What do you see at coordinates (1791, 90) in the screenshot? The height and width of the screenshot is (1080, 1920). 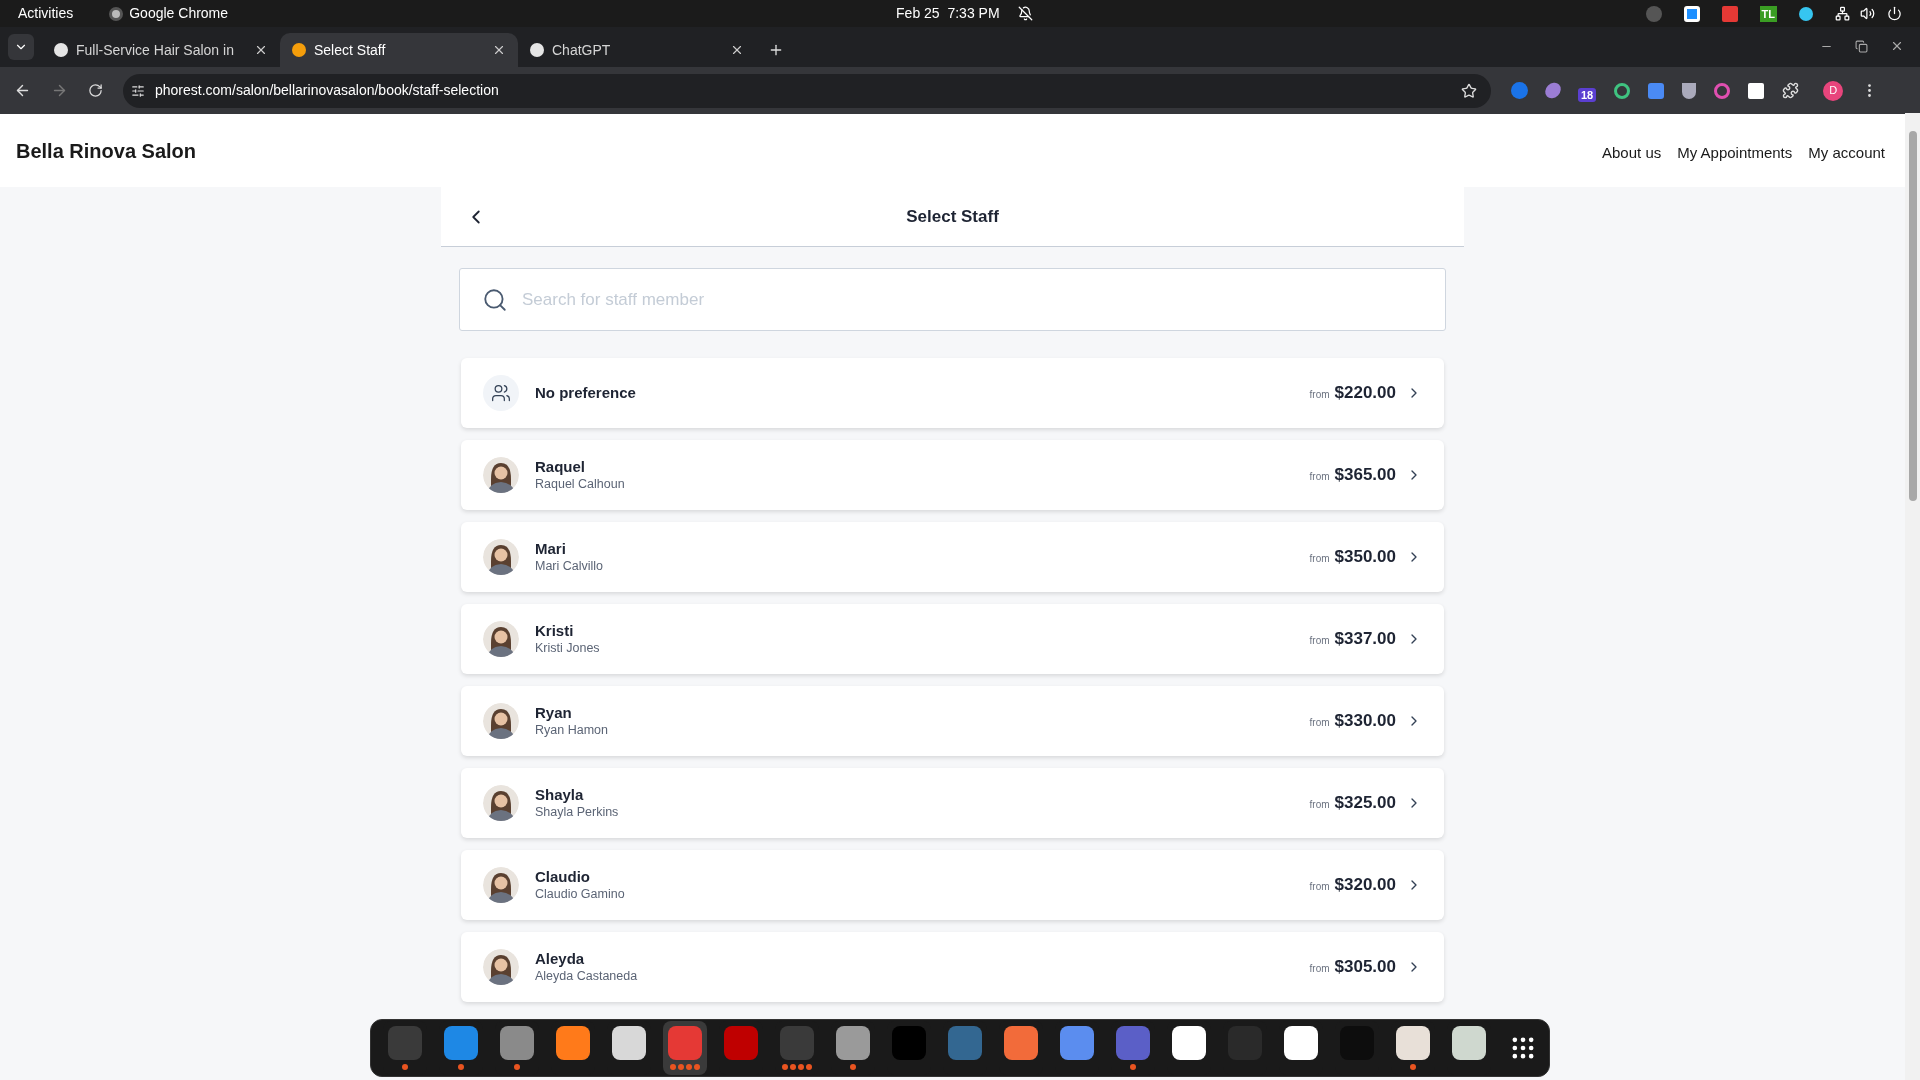 I see `extensions-icon` at bounding box center [1791, 90].